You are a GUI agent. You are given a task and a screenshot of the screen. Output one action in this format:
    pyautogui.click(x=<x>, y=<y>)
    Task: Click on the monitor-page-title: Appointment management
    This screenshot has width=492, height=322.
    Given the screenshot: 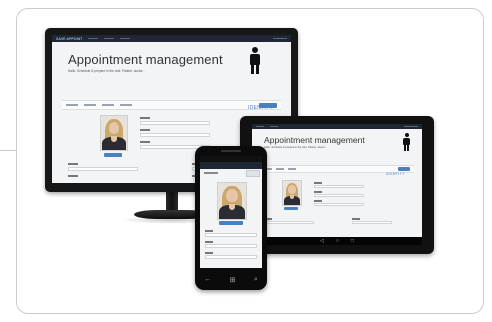 What is the action you would take?
    pyautogui.click(x=145, y=59)
    